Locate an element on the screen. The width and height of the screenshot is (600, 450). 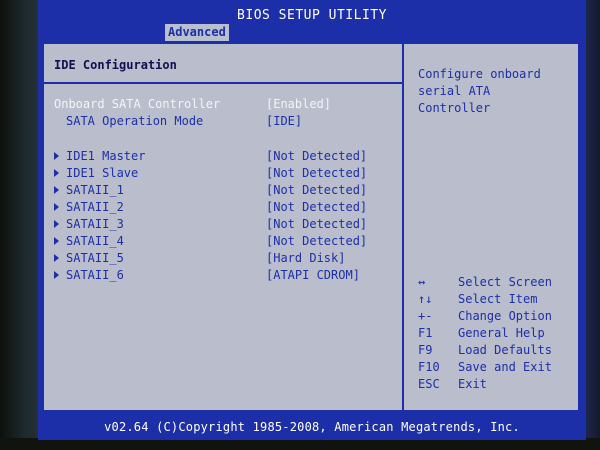
setting-label: SATA Operation Mode is located at coordinates (135, 121).